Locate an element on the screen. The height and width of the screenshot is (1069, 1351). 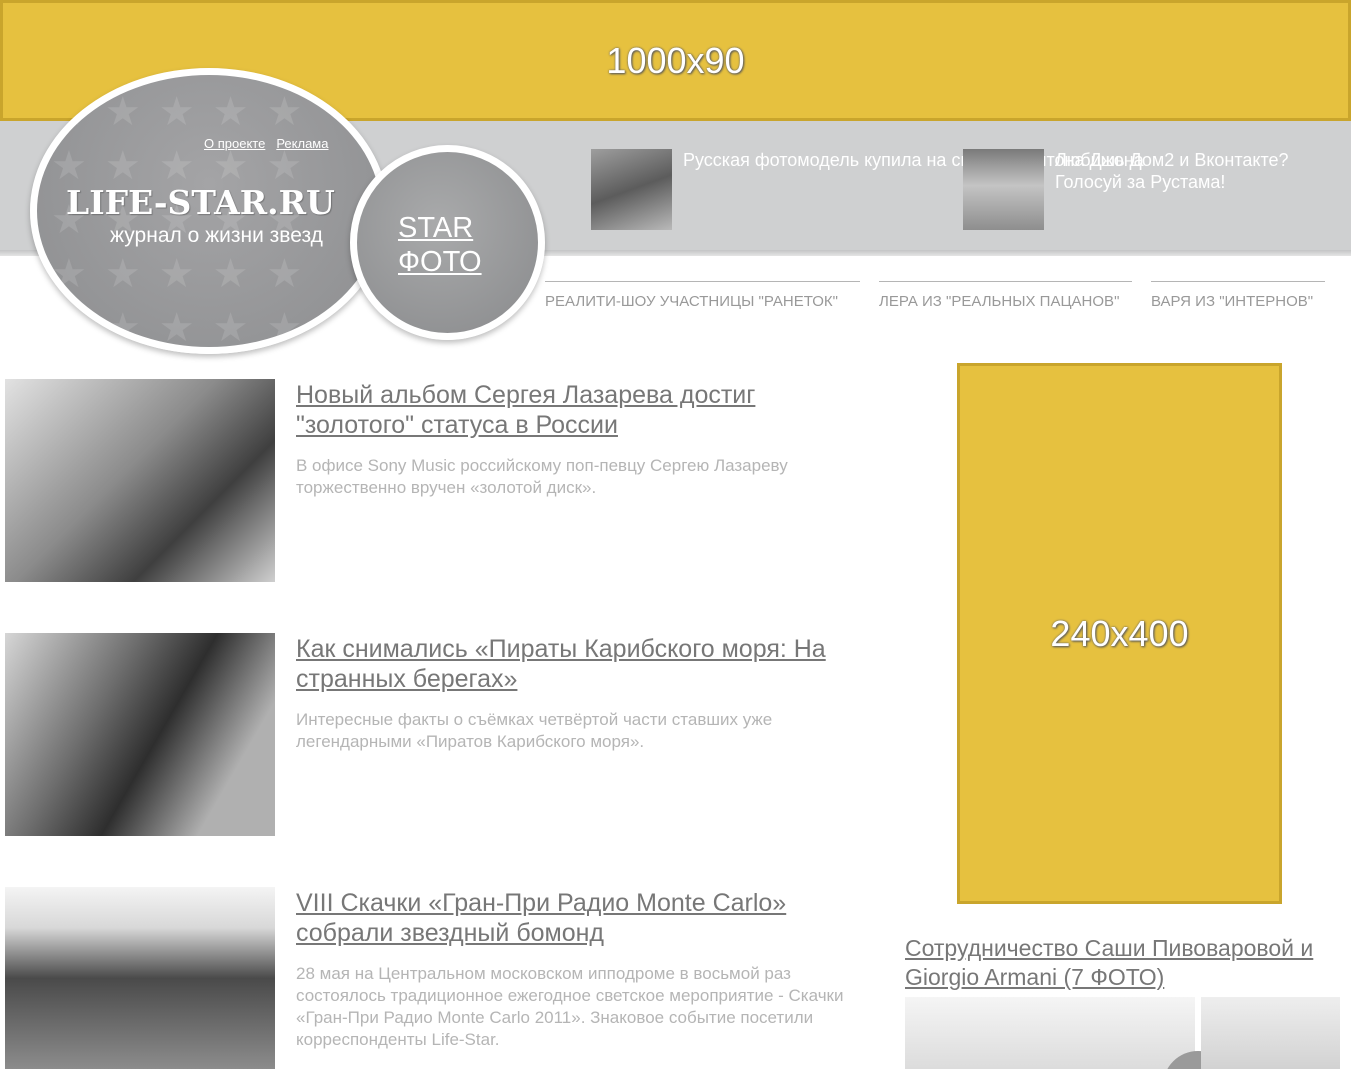
nav-link-ranetki: РЕАЛИТИ-ШОУ УЧАСТНИЦЫ "РАНЕТОК" is located at coordinates (702, 295).